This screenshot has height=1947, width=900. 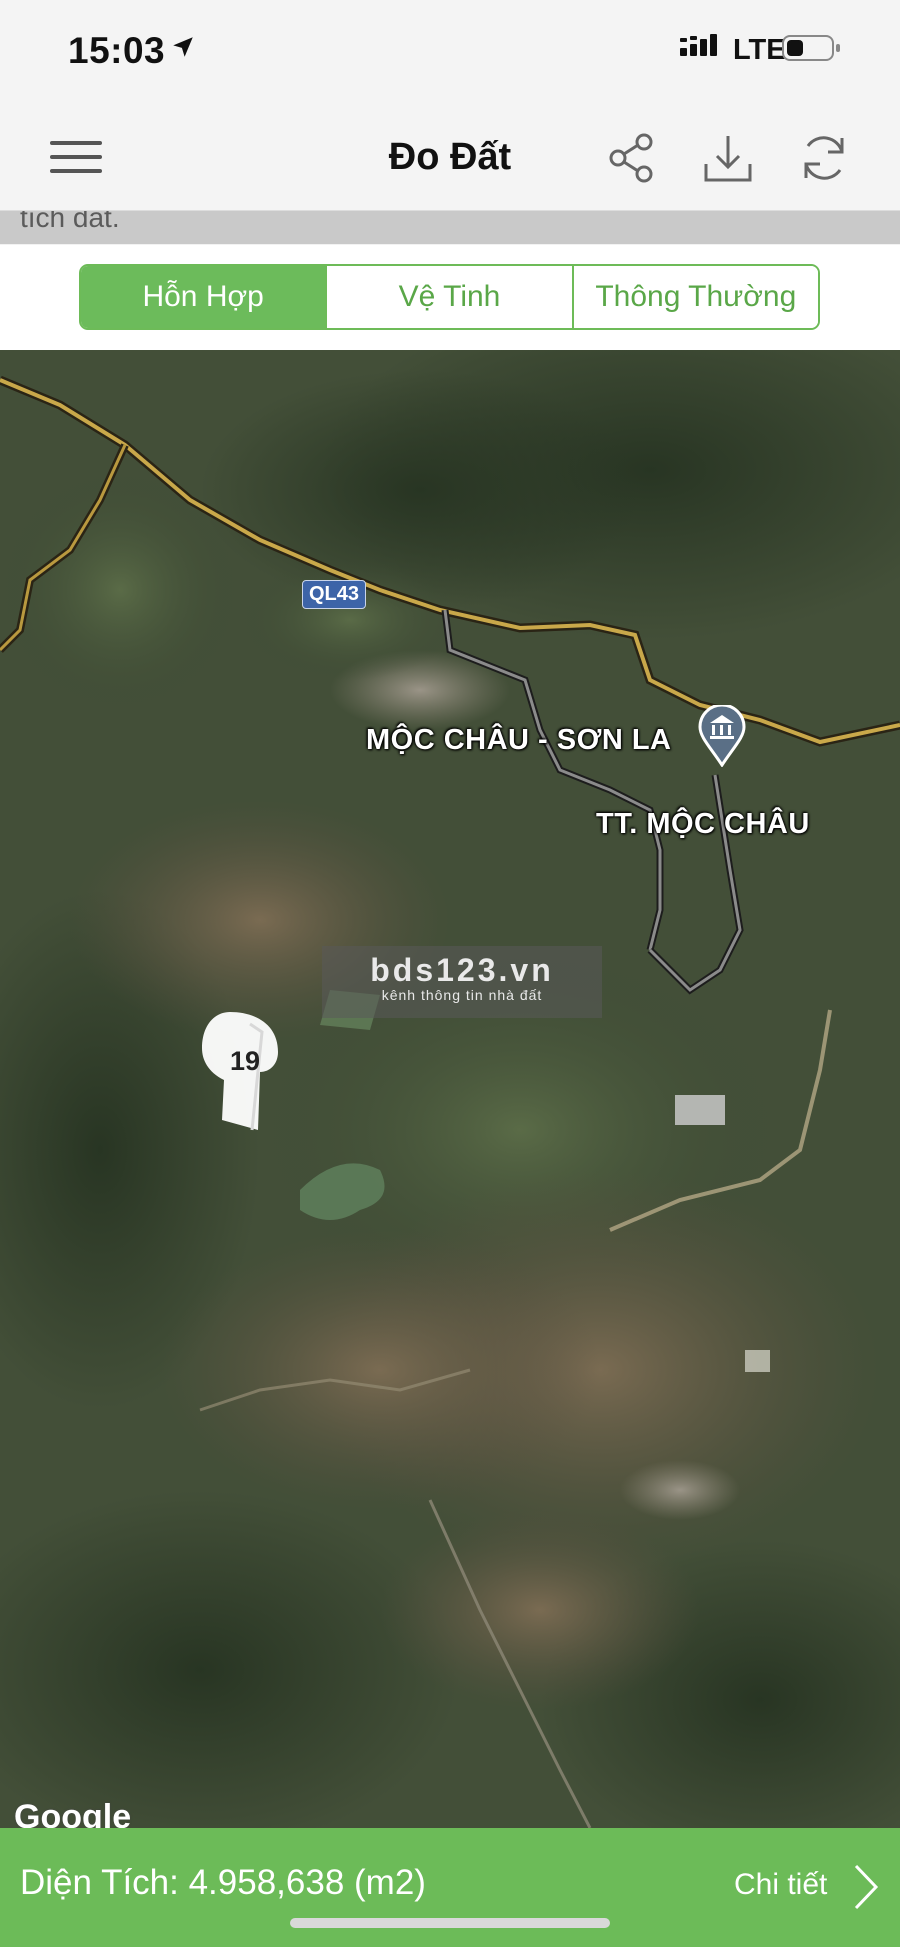 I want to click on battery-icon, so click(x=811, y=48).